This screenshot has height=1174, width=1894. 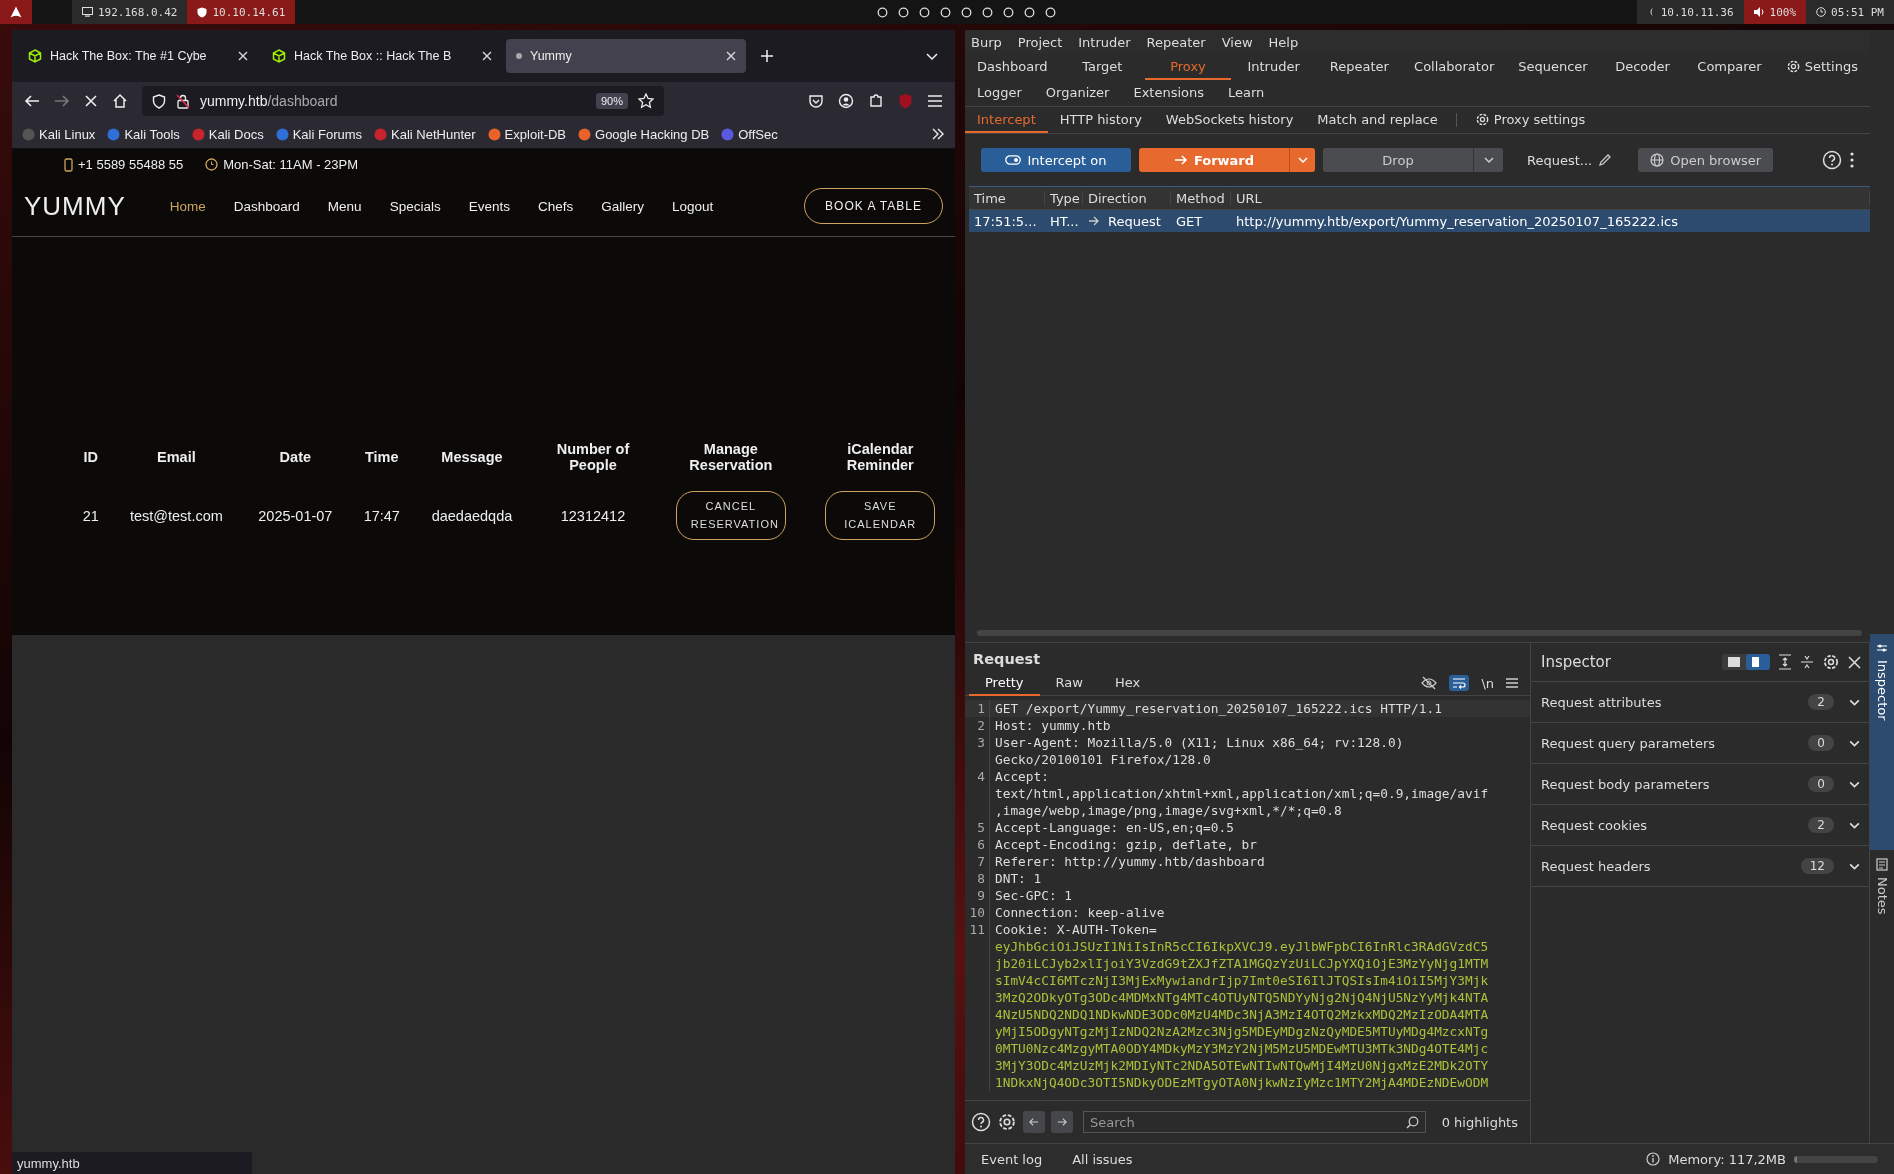 I want to click on tab: Logger, so click(x=999, y=93).